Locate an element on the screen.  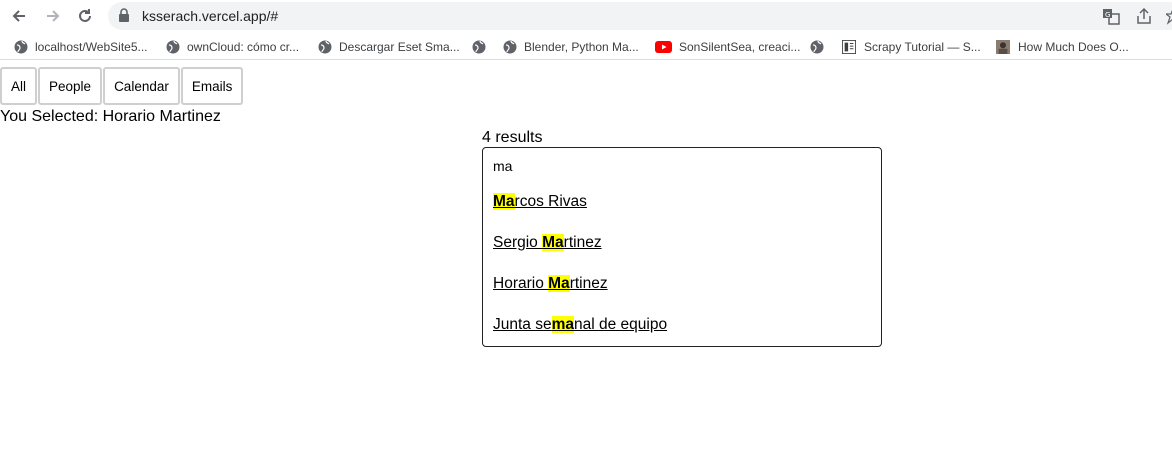
photo-icon is located at coordinates (1003, 46).